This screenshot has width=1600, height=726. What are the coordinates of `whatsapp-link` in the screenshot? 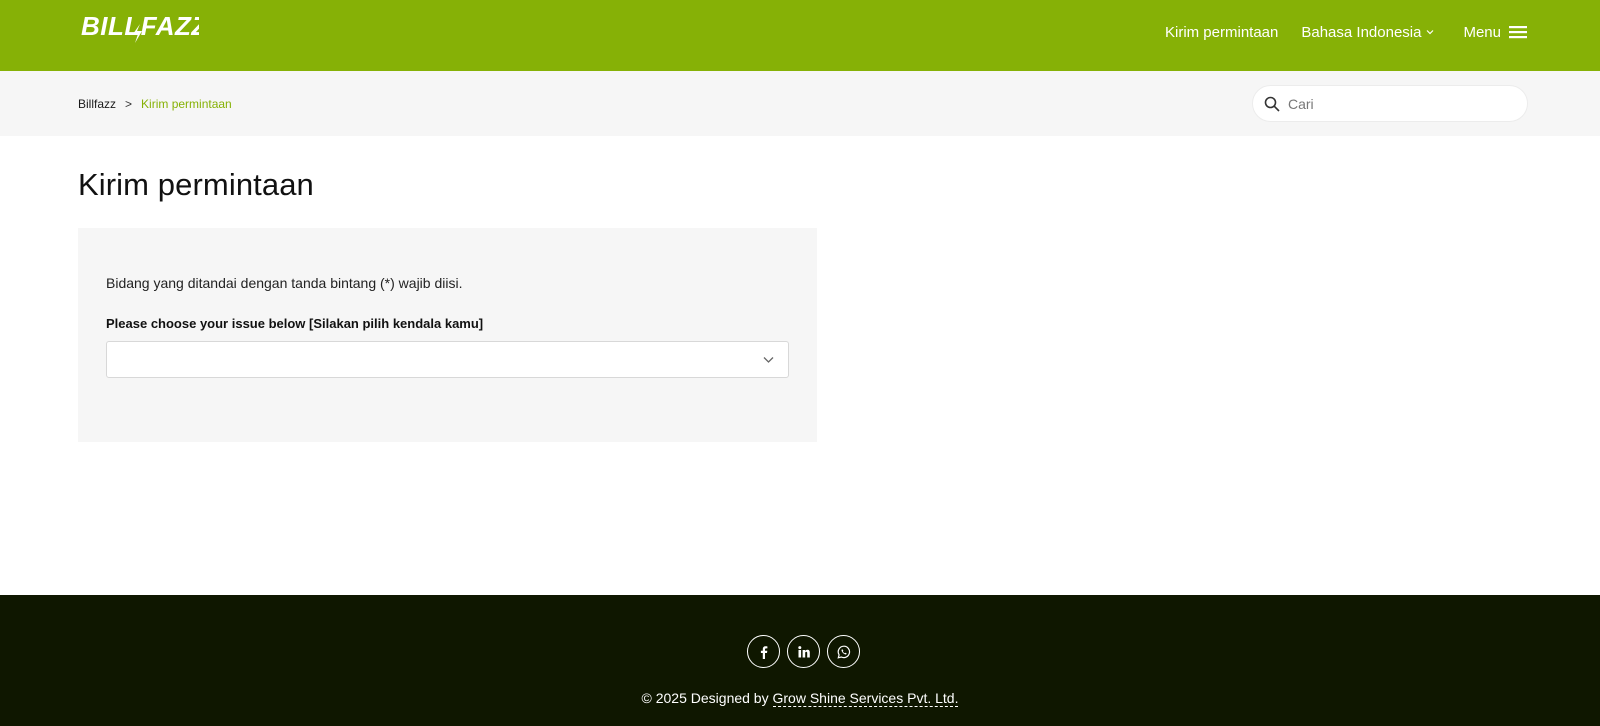 It's located at (843, 651).